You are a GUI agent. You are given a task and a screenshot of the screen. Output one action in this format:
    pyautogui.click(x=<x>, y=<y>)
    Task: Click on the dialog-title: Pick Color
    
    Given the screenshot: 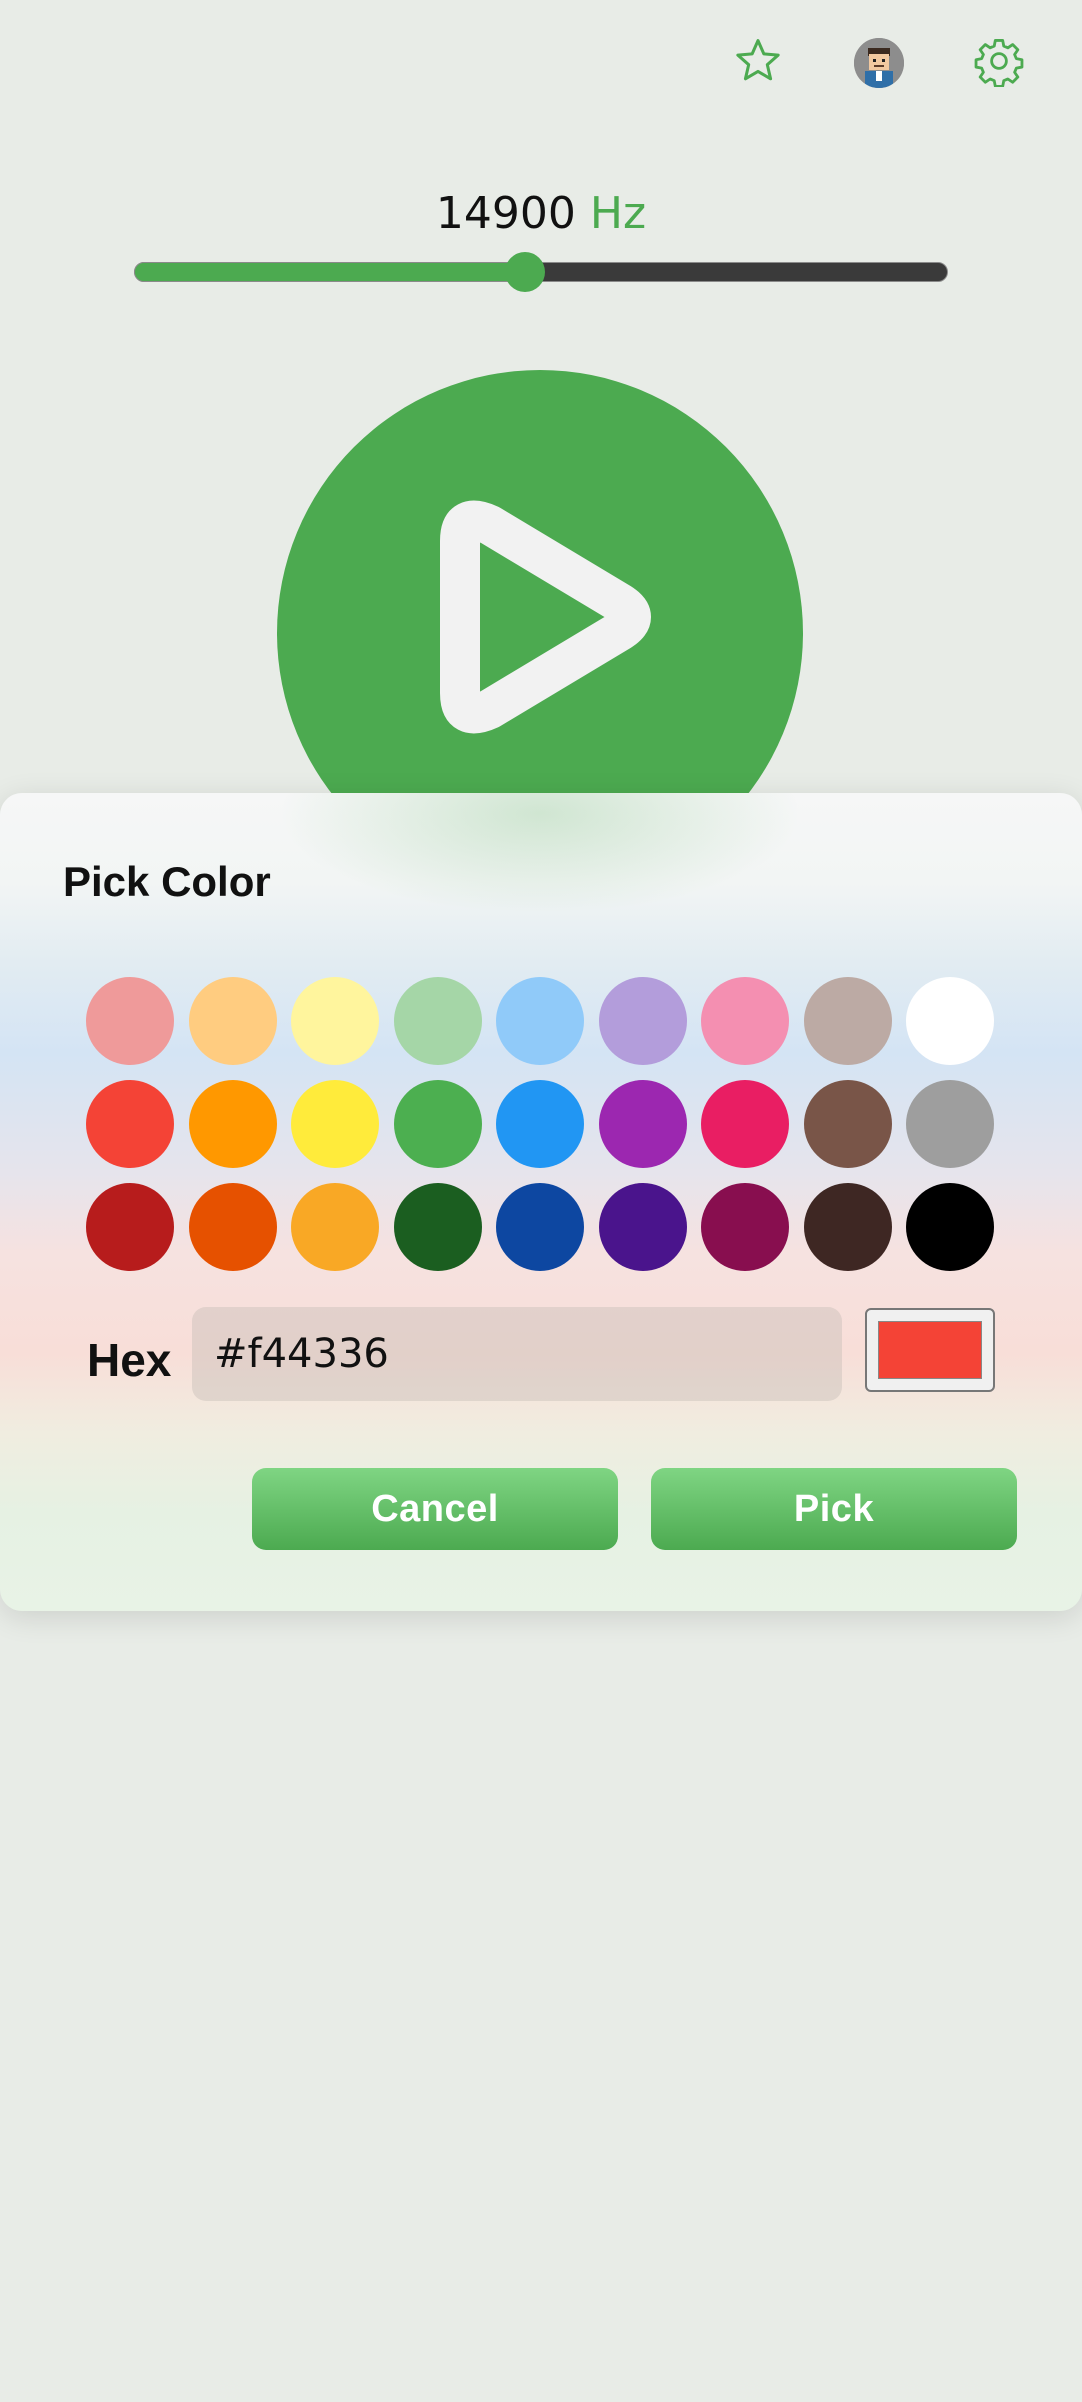 What is the action you would take?
    pyautogui.click(x=167, y=881)
    